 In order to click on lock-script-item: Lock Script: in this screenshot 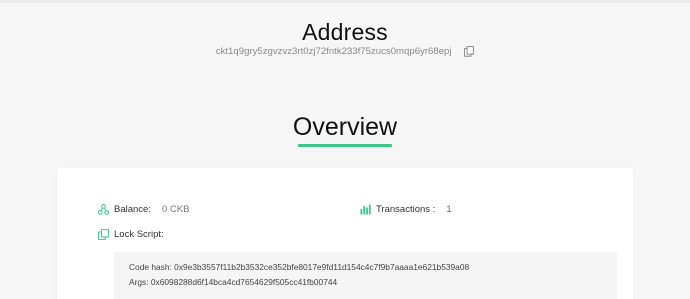, I will do `click(131, 234)`.